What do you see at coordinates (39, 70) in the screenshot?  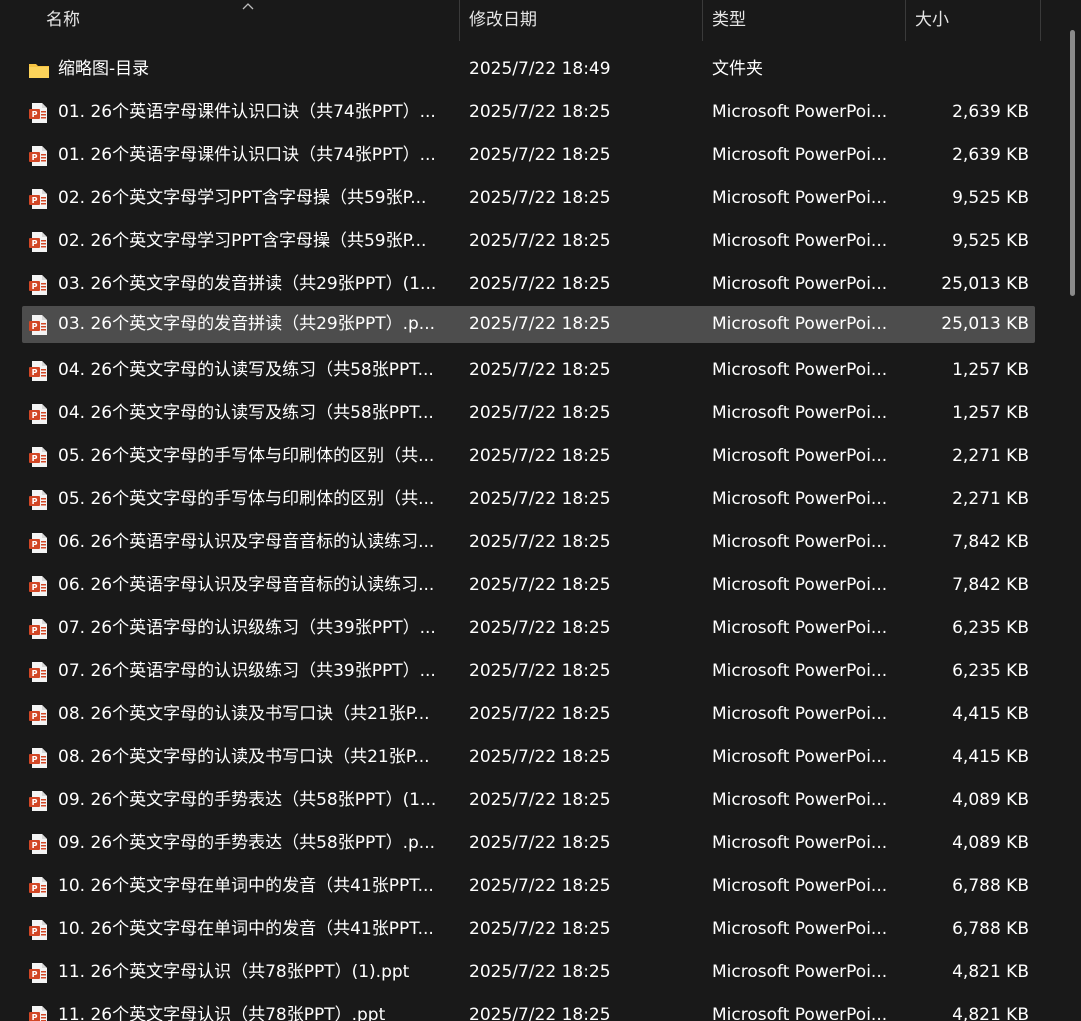 I see `folder-icon` at bounding box center [39, 70].